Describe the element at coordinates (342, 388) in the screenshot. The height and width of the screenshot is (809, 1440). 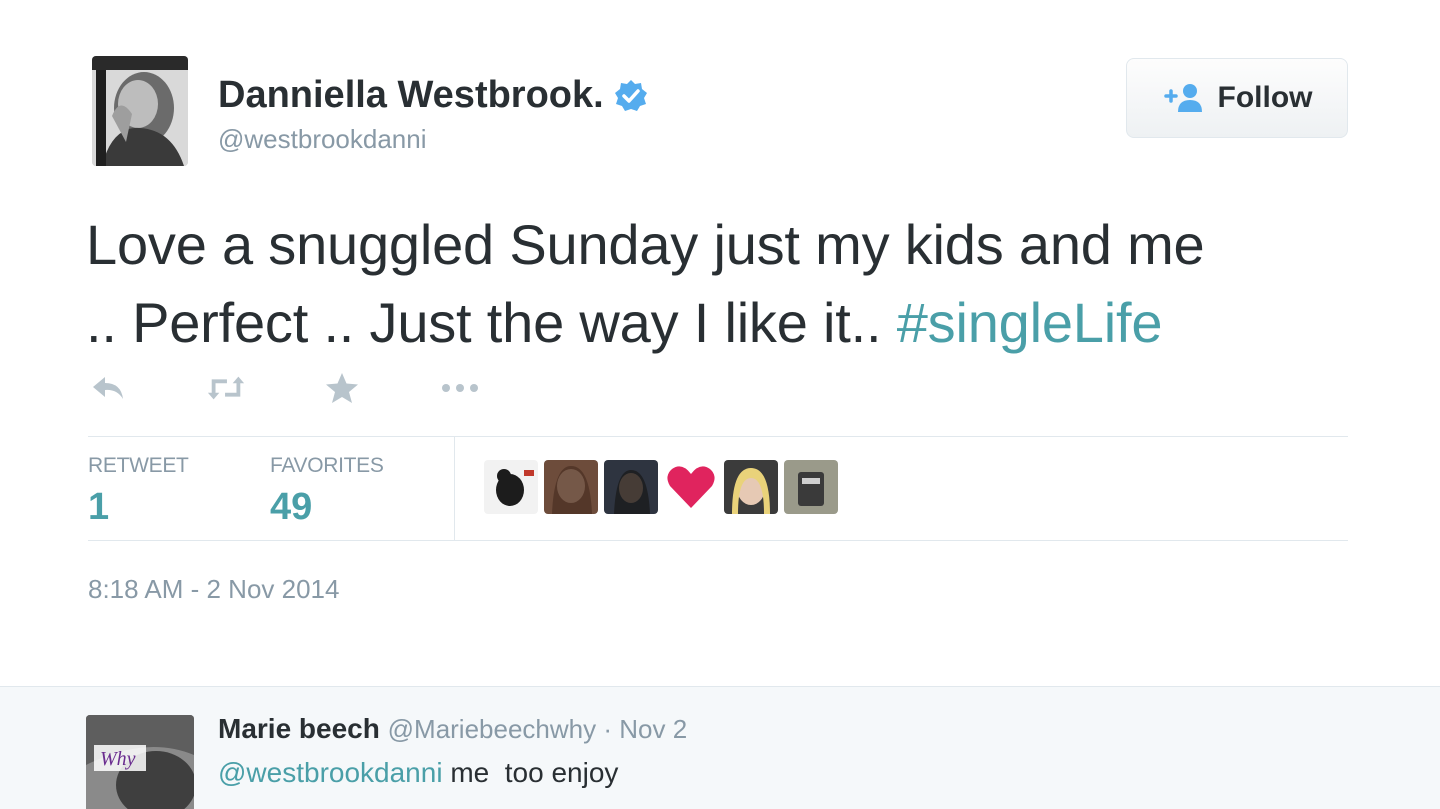
I see `favorite-star-icon` at that location.